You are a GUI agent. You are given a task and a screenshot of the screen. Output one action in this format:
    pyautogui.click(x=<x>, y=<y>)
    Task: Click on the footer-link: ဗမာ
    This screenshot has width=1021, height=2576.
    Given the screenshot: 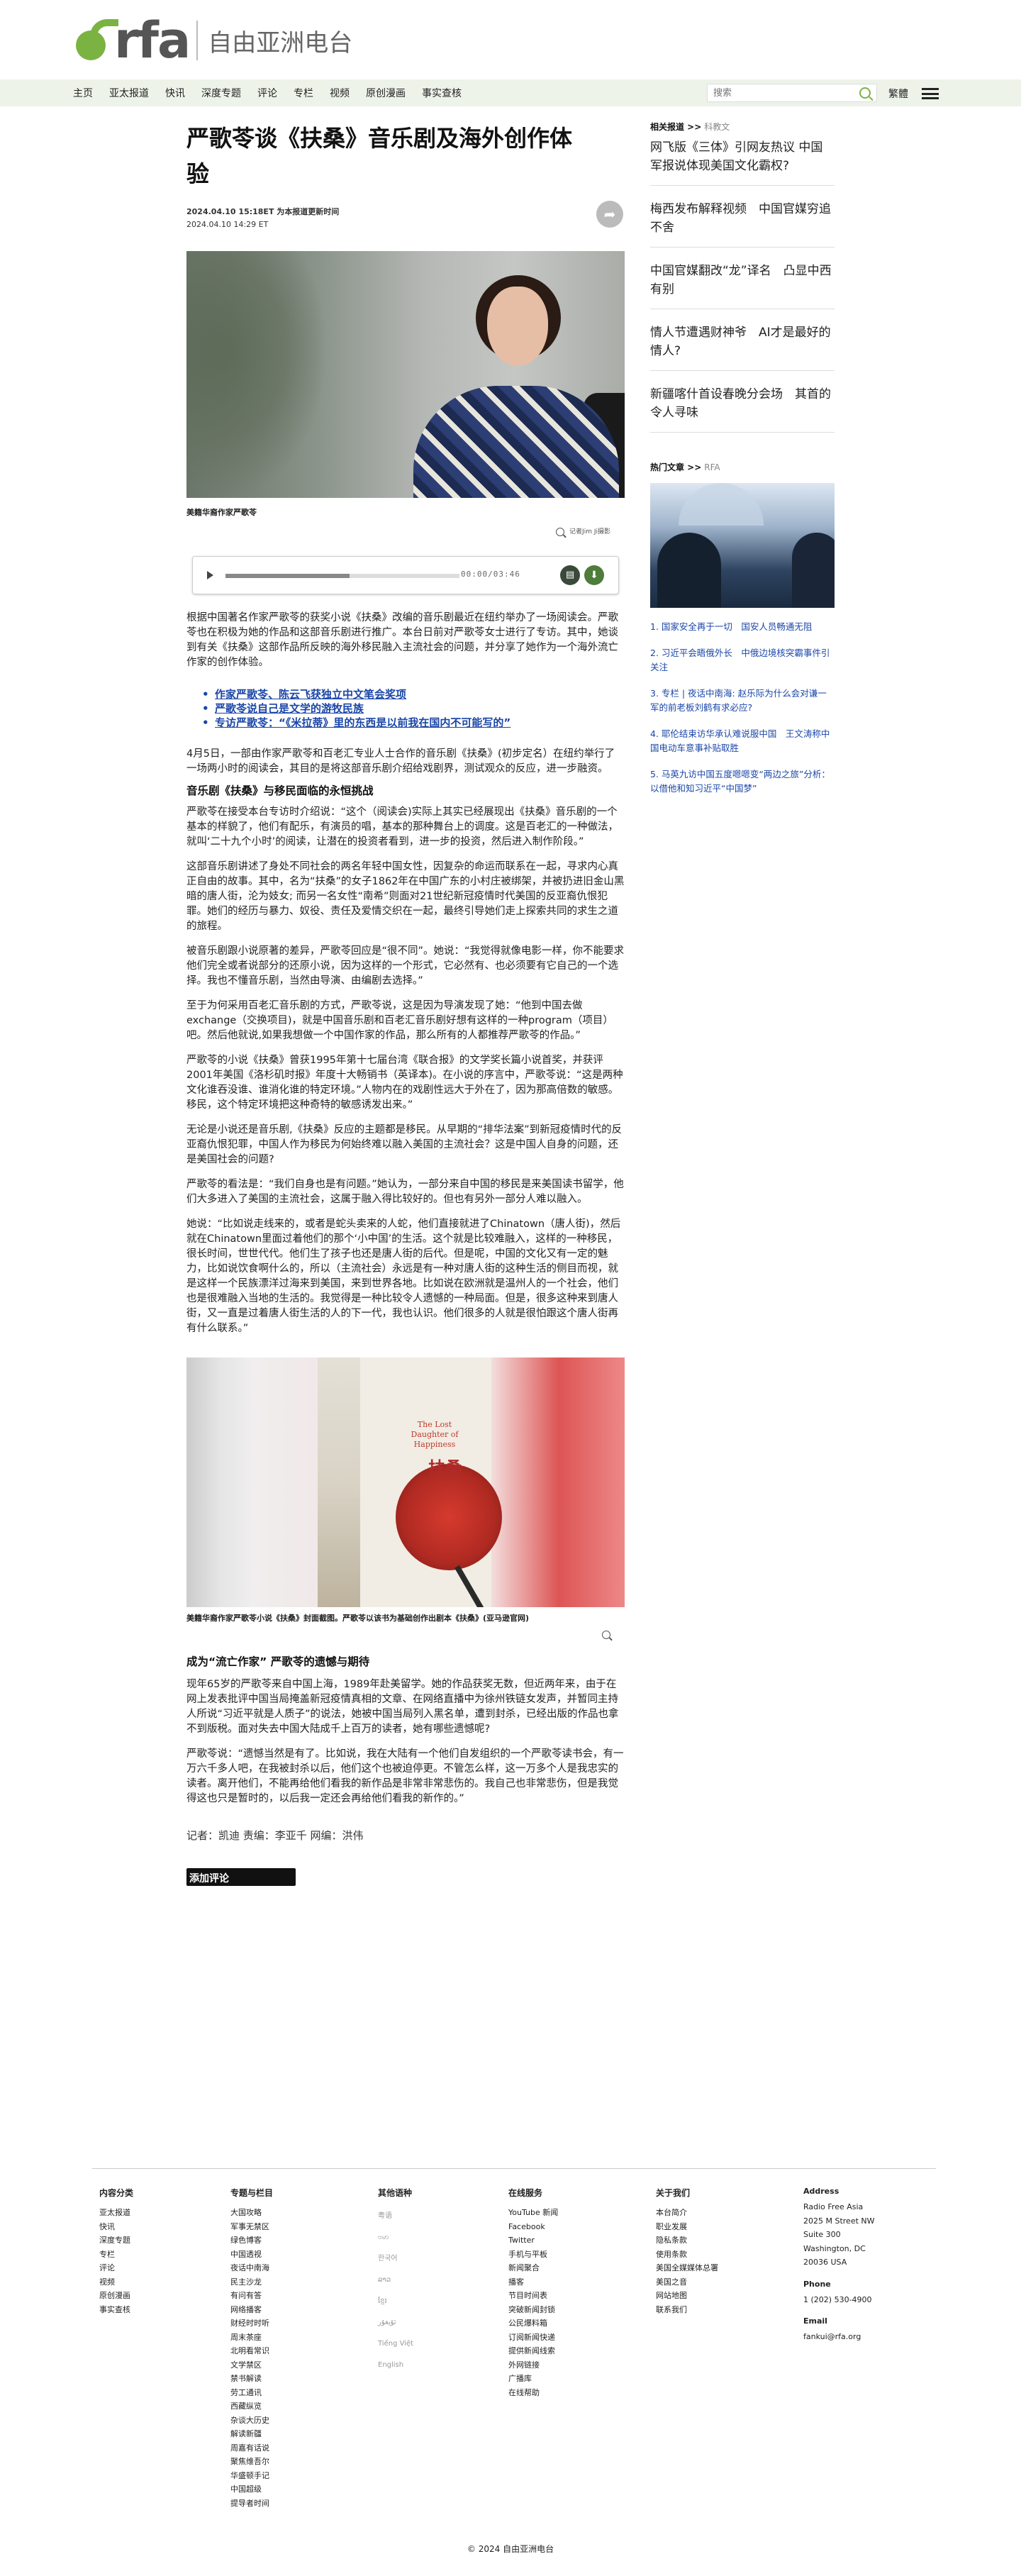 What is the action you would take?
    pyautogui.click(x=442, y=2237)
    